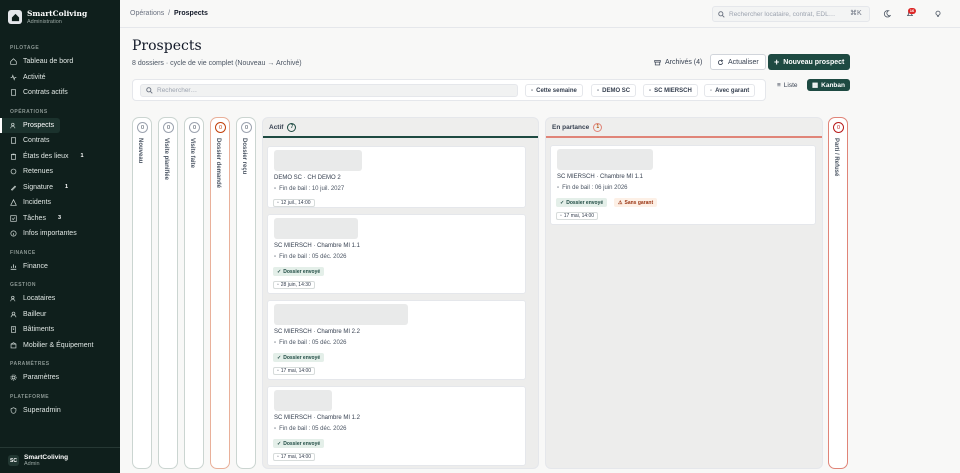  I want to click on sidebar-item-tableau-de-bord: Tableau de bord, so click(60, 62).